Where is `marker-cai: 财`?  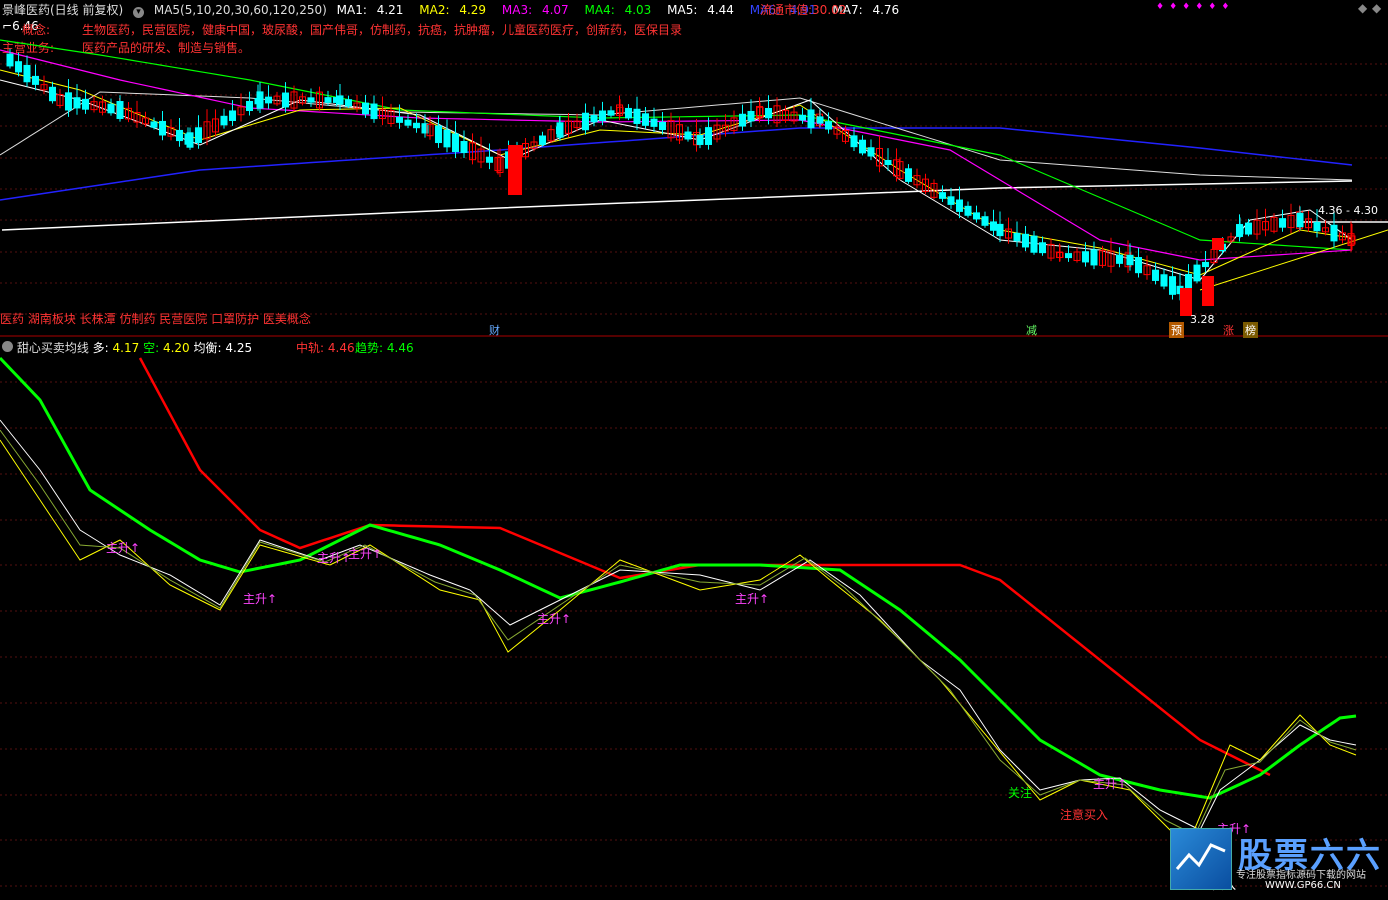 marker-cai: 财 is located at coordinates (494, 330).